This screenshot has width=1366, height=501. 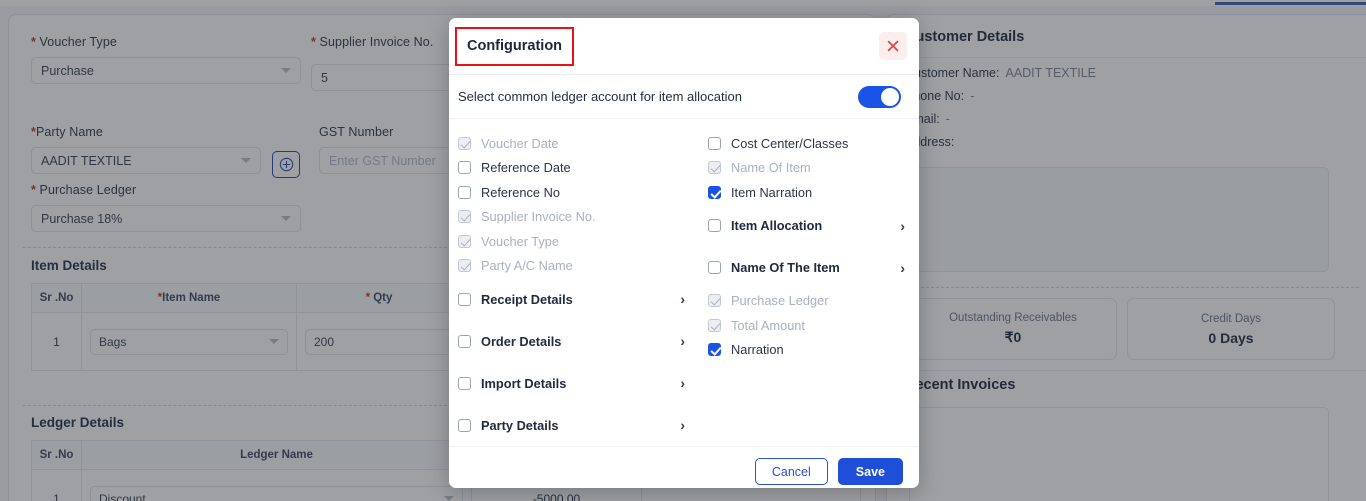 What do you see at coordinates (578, 168) in the screenshot?
I see `left-option-row: Reference Date` at bounding box center [578, 168].